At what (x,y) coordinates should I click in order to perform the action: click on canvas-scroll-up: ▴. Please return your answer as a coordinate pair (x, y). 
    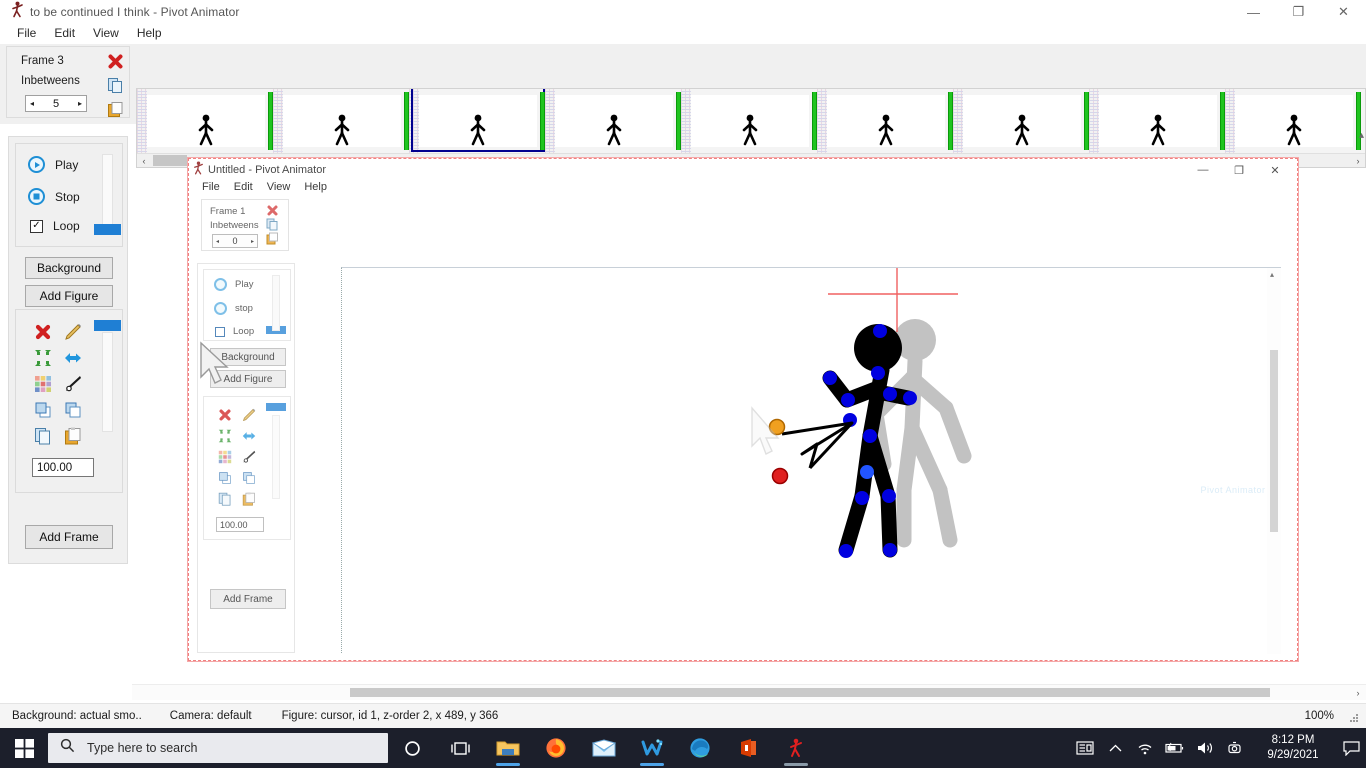
    Looking at the image, I should click on (1272, 274).